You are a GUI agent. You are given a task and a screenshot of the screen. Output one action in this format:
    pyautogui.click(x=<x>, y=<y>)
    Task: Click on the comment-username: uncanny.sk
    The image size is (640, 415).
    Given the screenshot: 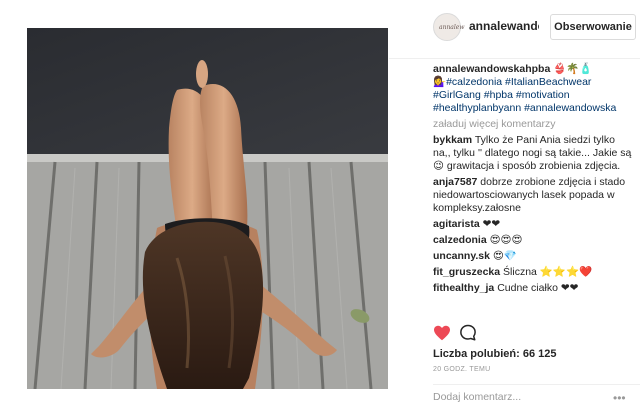 What is the action you would take?
    pyautogui.click(x=461, y=256)
    